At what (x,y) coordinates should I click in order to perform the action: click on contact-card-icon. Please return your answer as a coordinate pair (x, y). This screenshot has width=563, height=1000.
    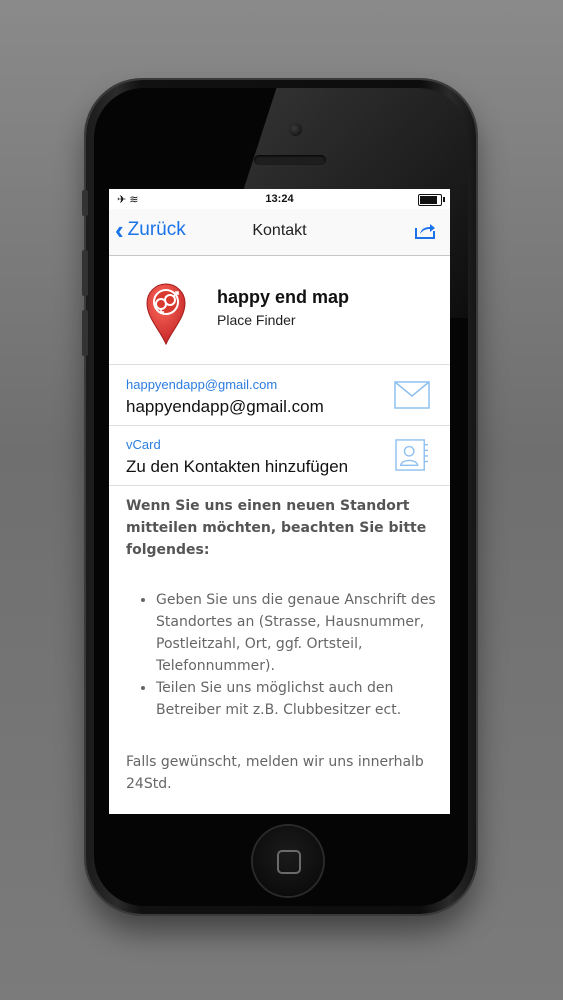
    Looking at the image, I should click on (411, 455).